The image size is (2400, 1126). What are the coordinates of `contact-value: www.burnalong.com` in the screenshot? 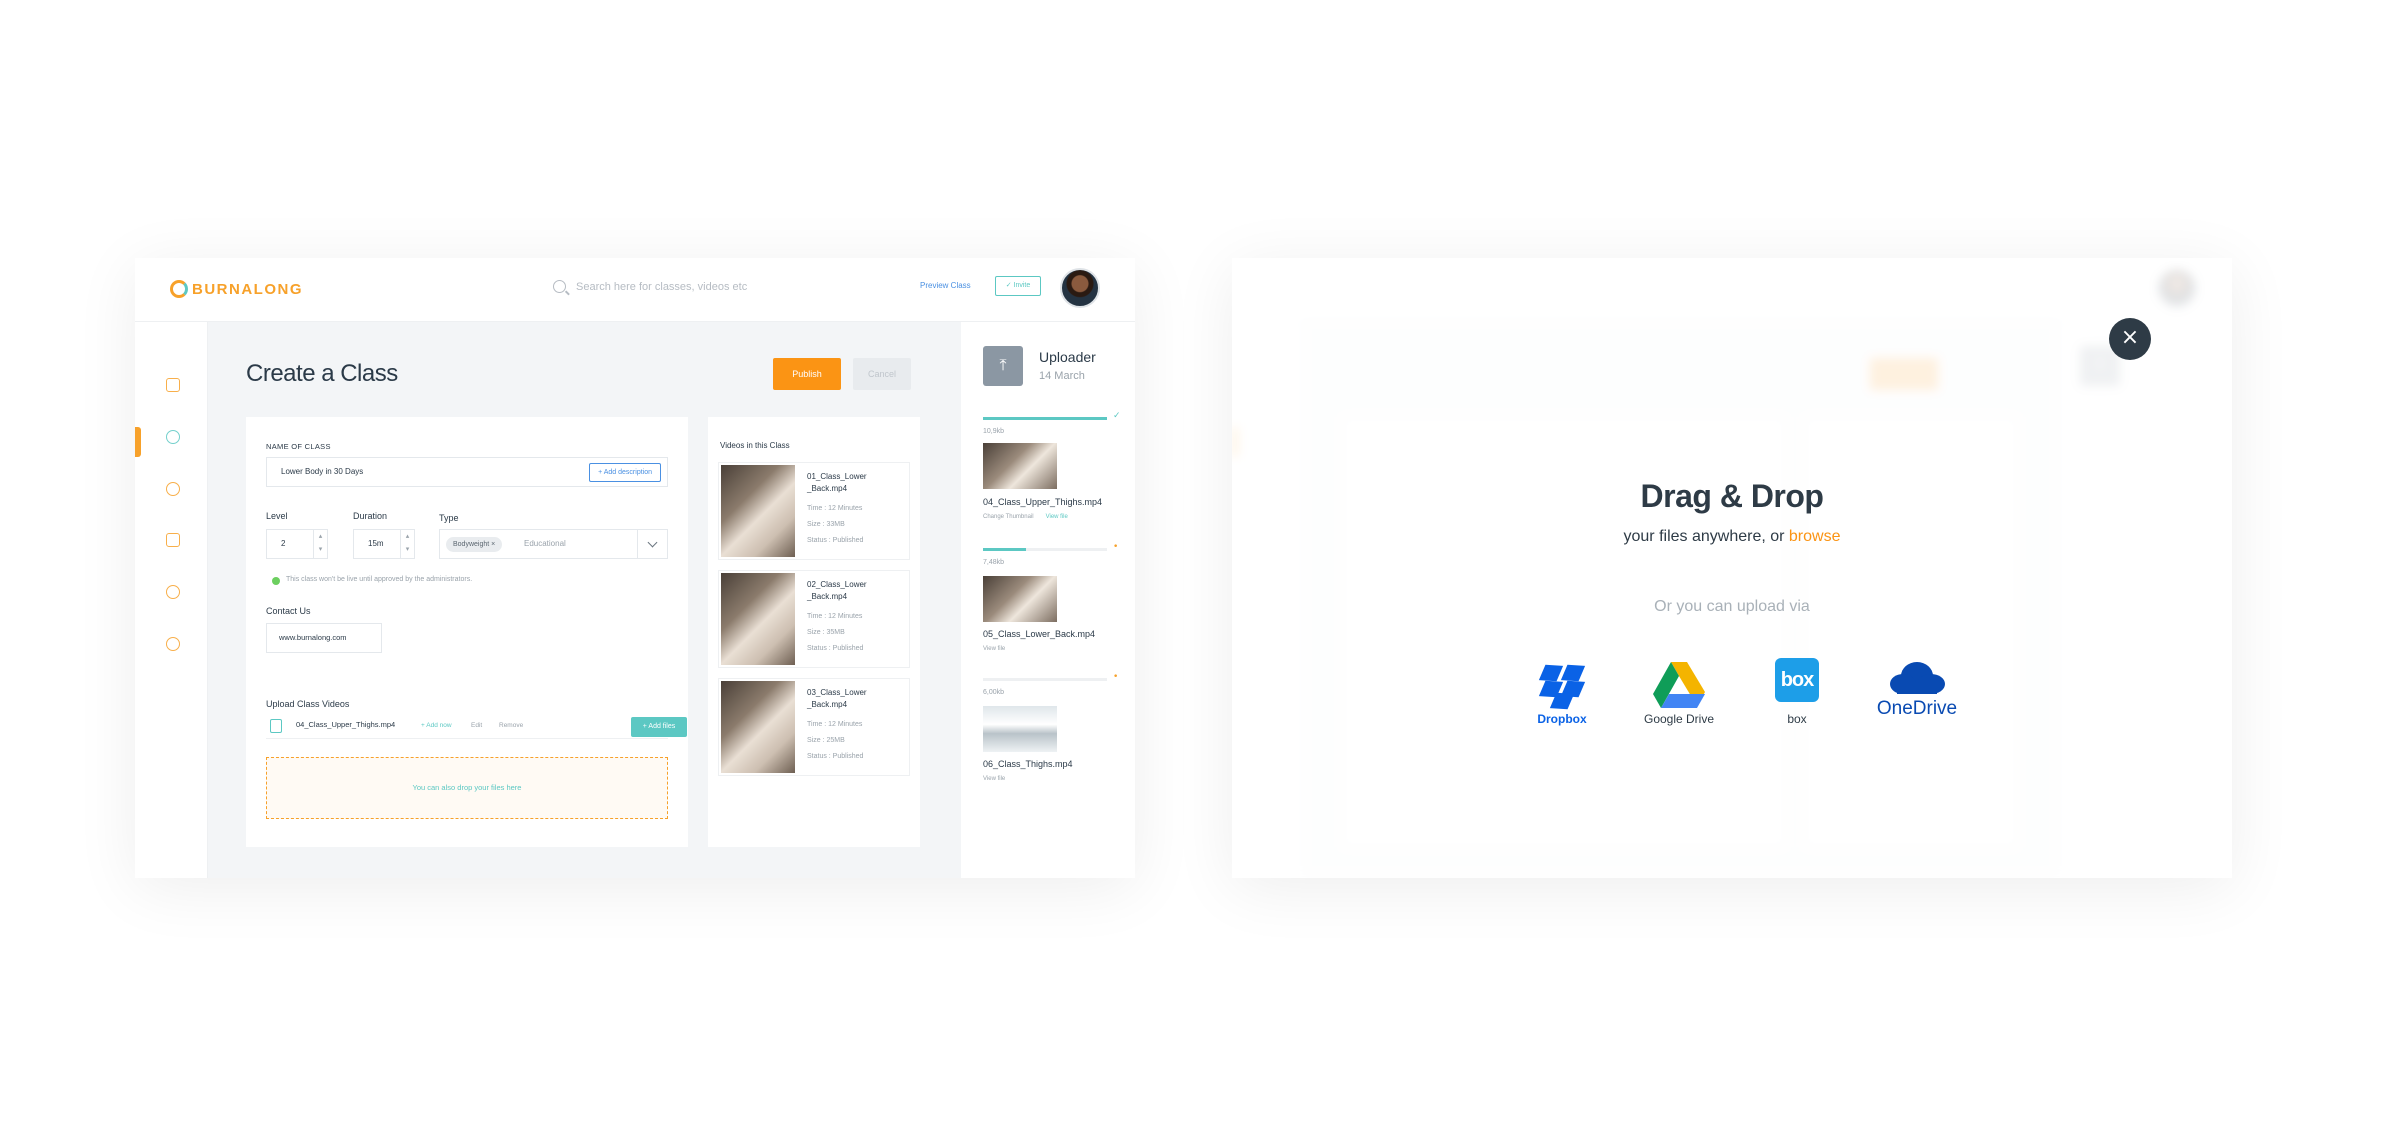 It's located at (313, 637).